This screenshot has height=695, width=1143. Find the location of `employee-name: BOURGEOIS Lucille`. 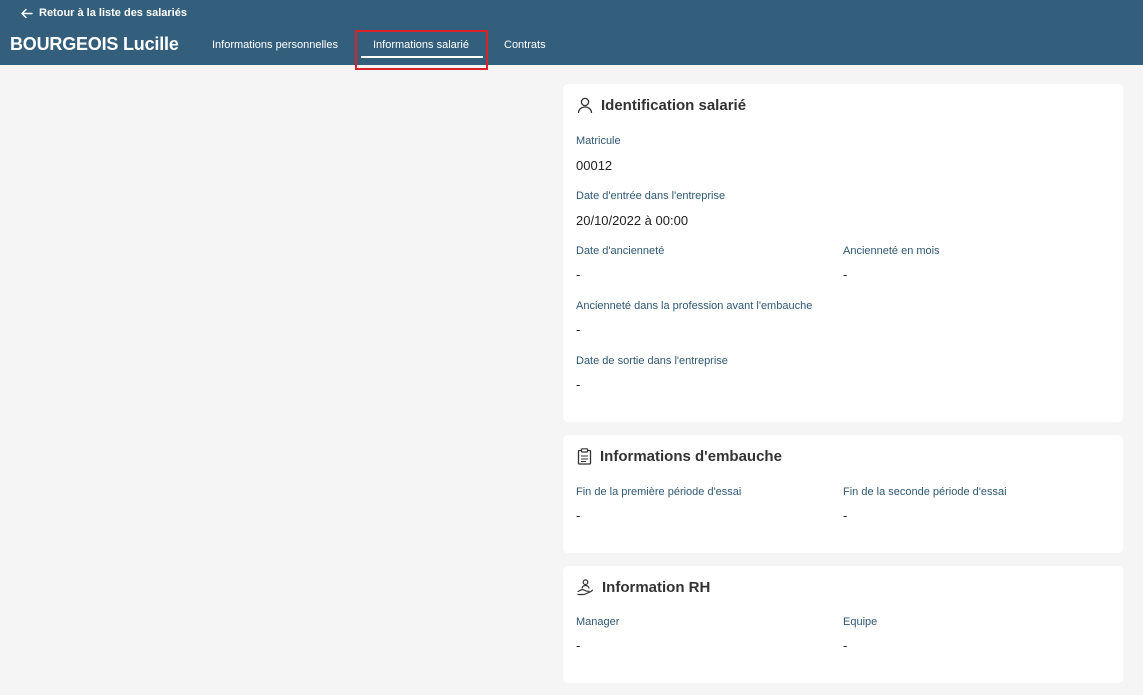

employee-name: BOURGEOIS Lucille is located at coordinates (94, 44).